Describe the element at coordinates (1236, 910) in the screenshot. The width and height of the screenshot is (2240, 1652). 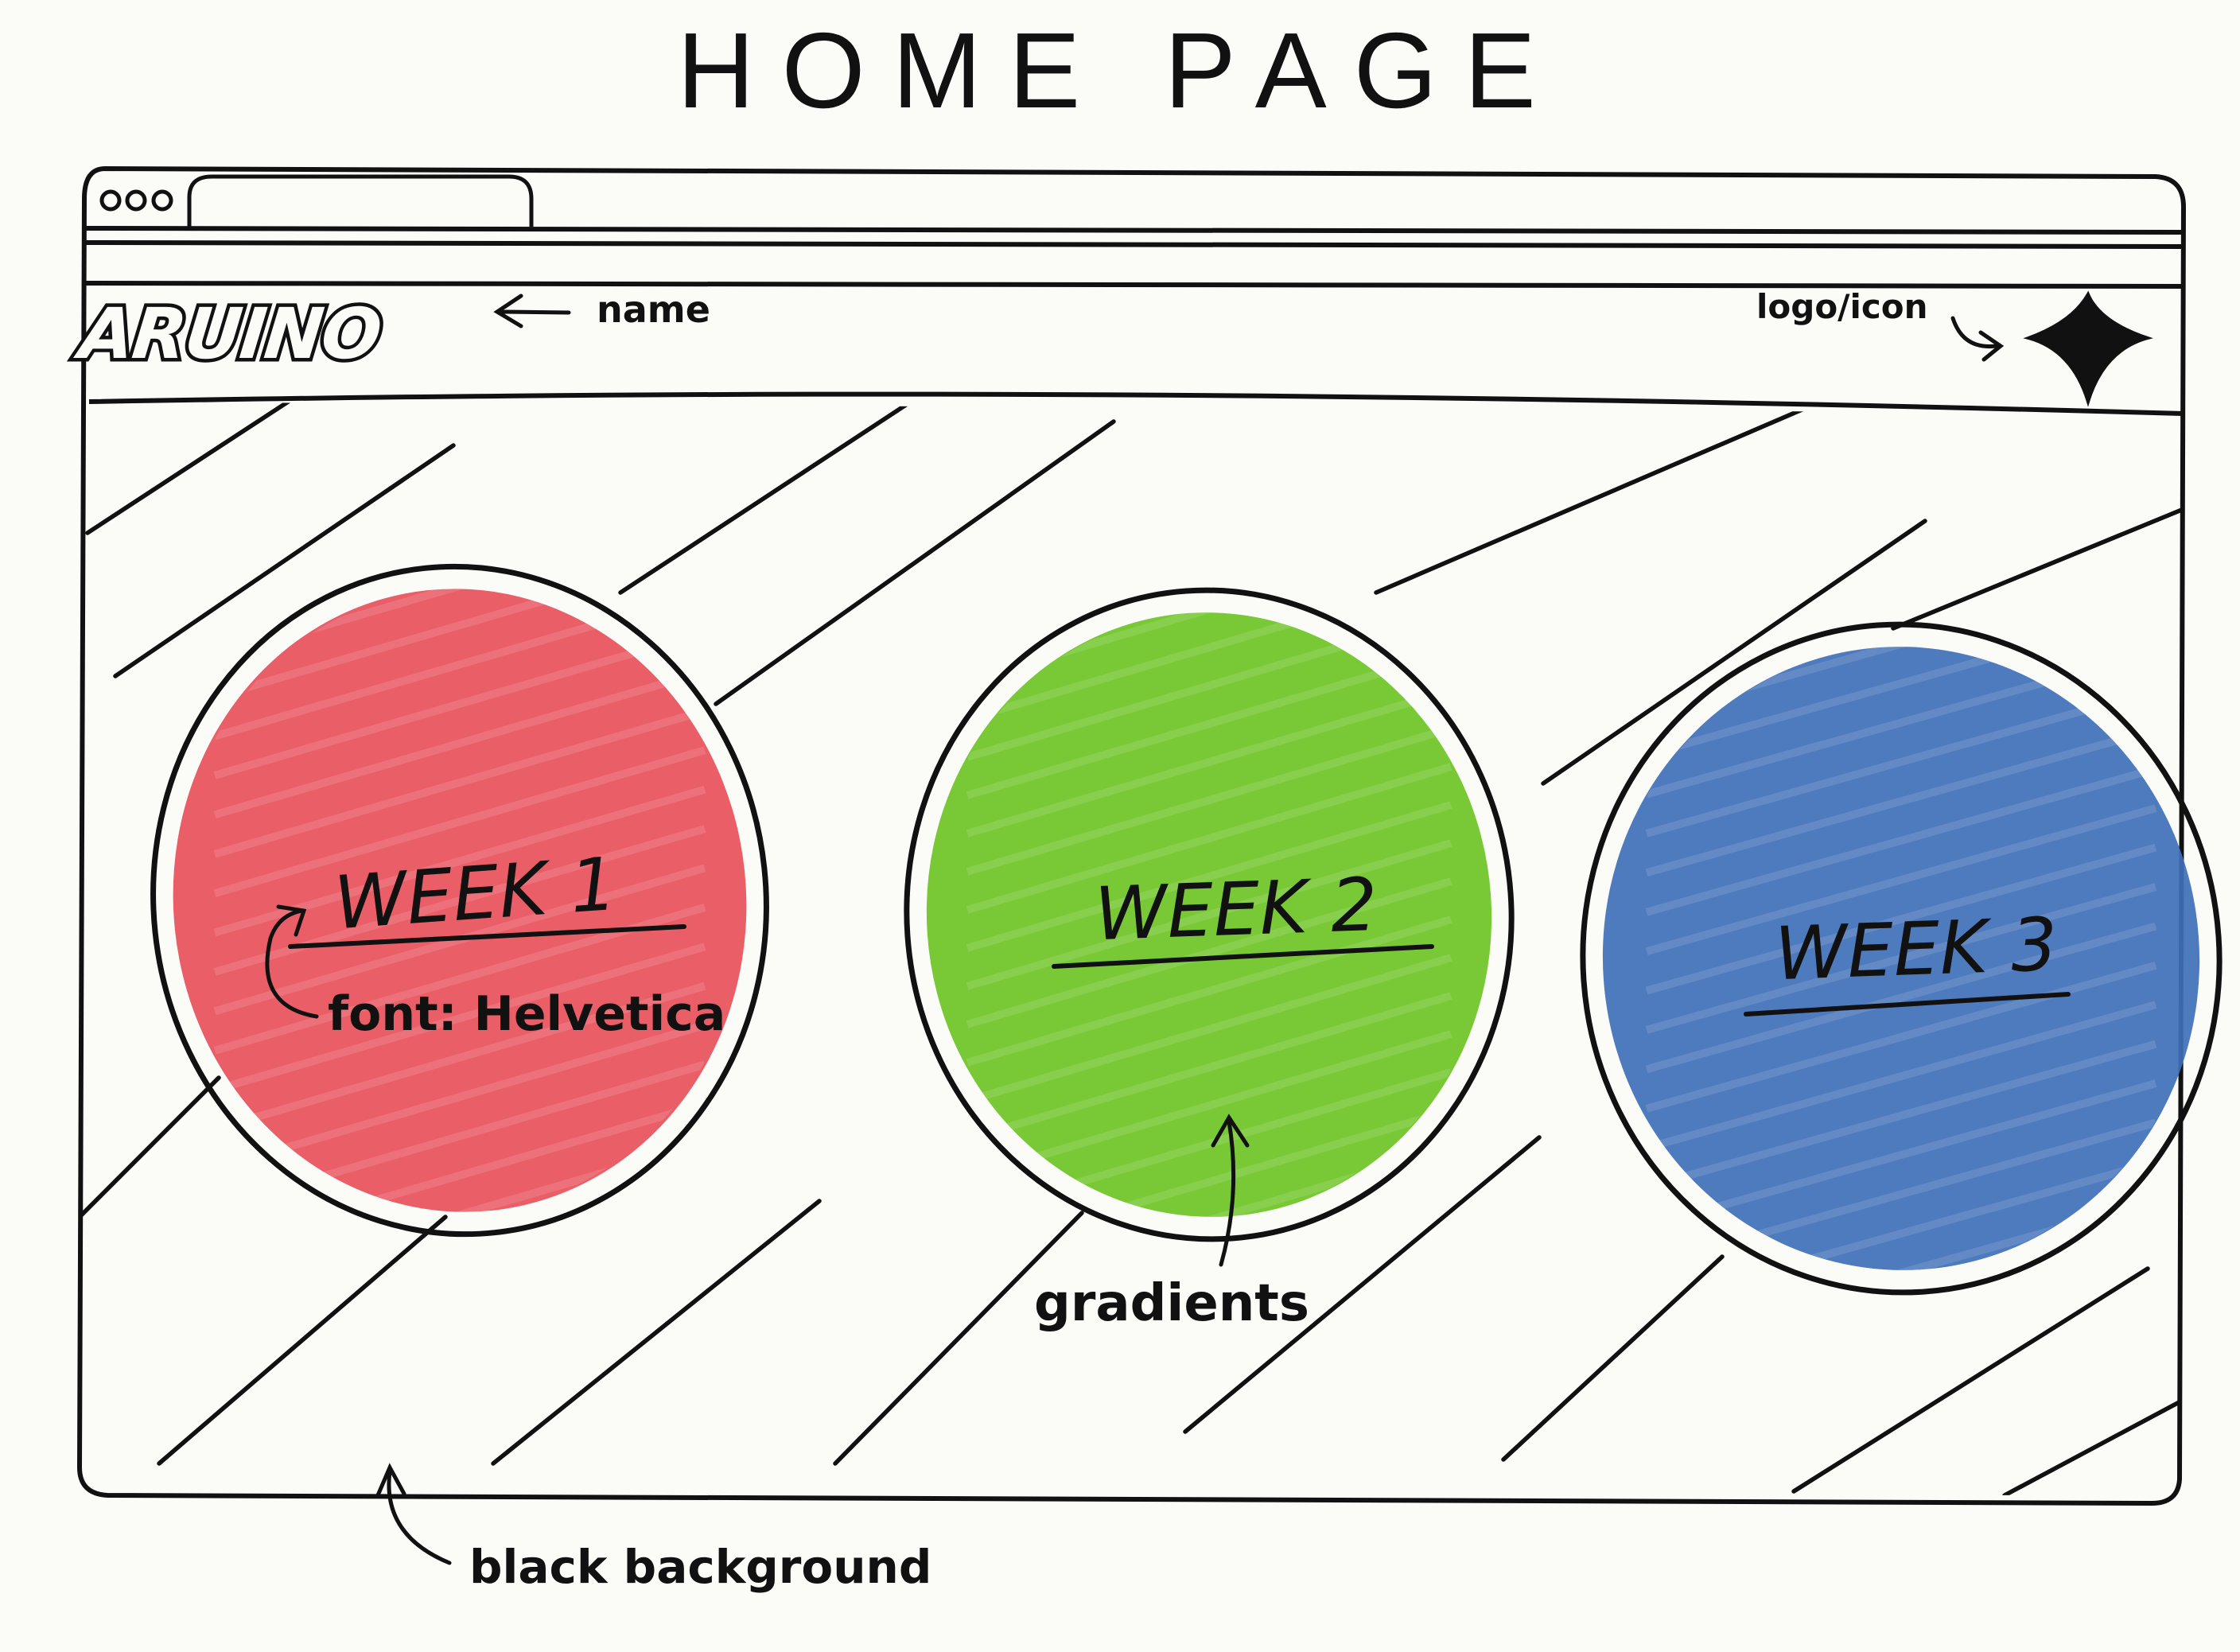
I see `week-2-label: WEEK 2` at that location.